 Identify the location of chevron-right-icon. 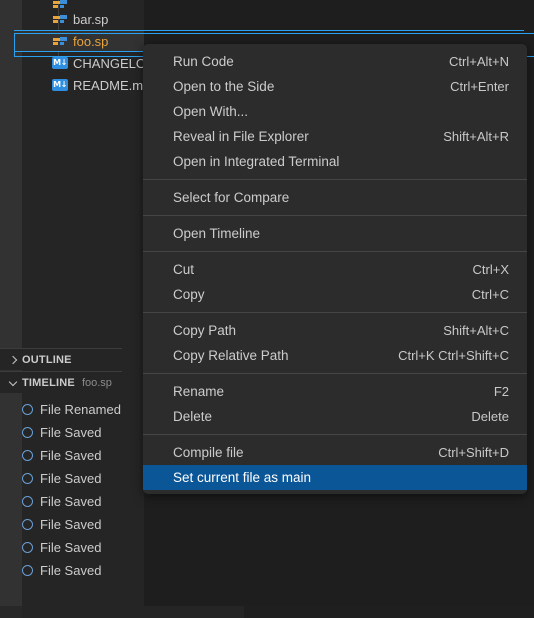
(13, 360).